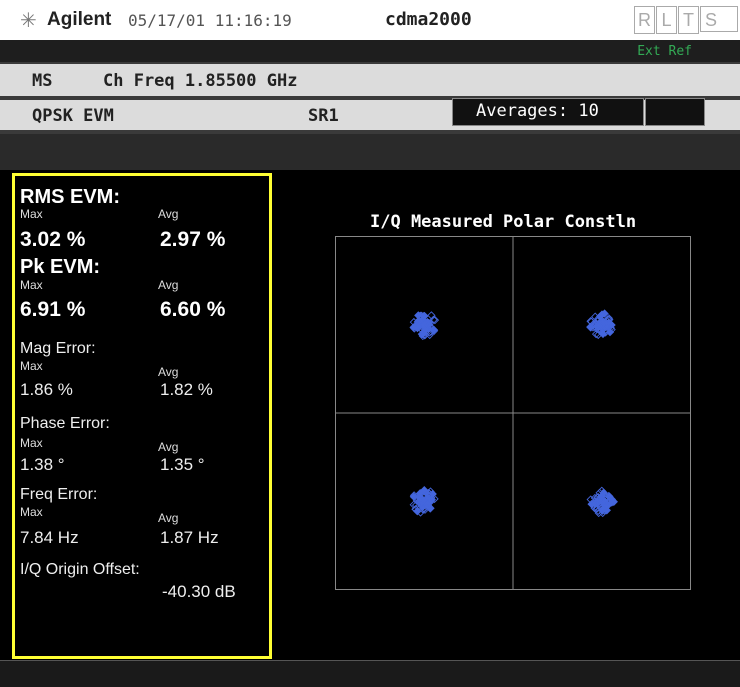  I want to click on averages-value: Averages: 10, so click(537, 111).